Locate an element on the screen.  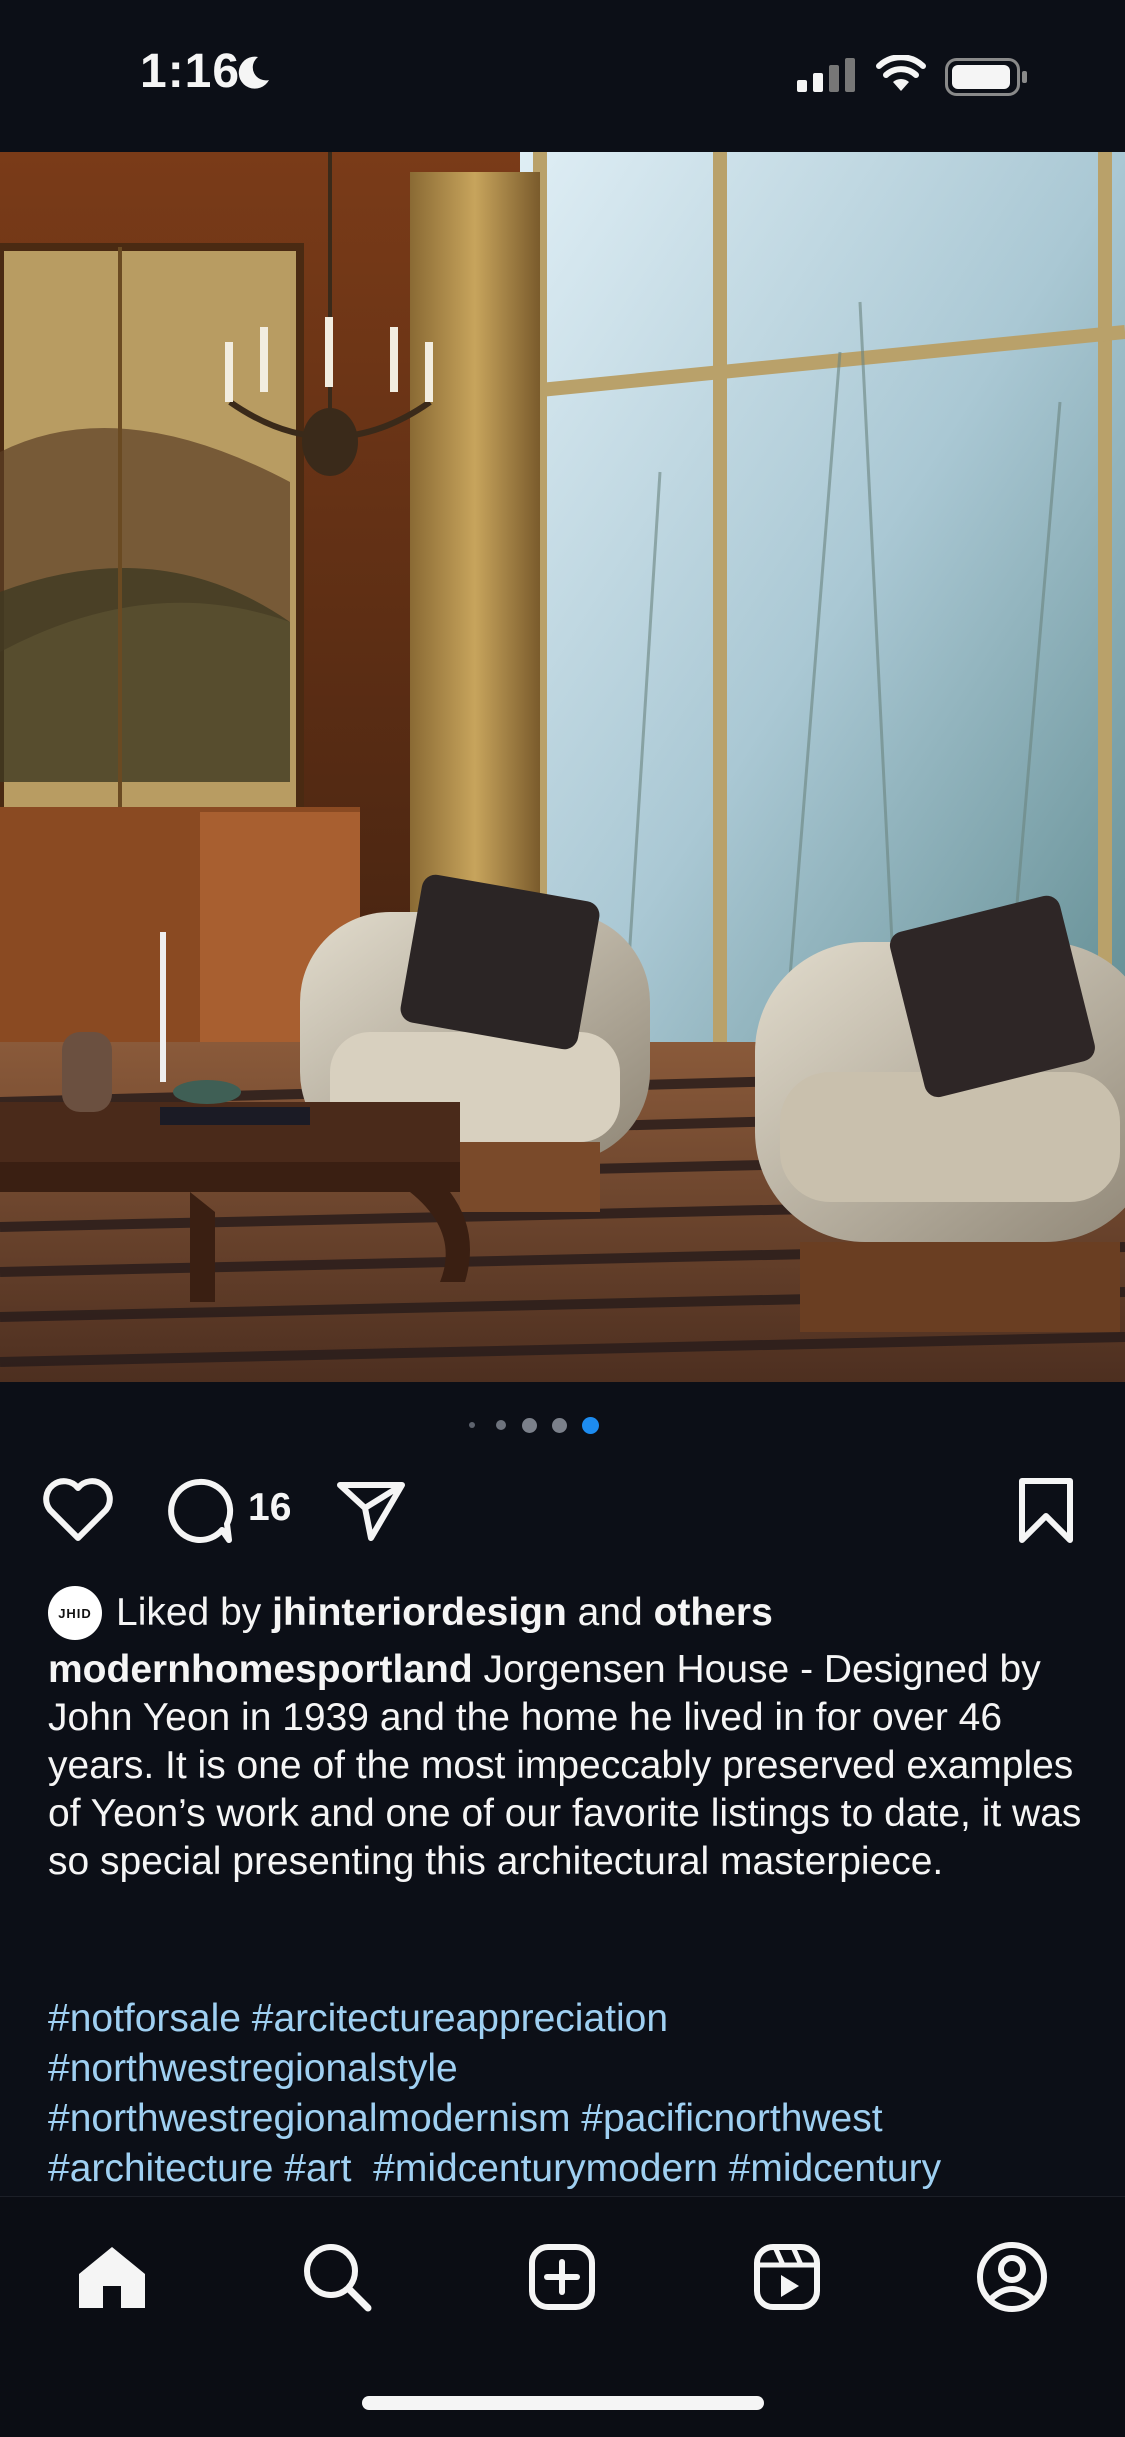
create-post-icon is located at coordinates (562, 2277).